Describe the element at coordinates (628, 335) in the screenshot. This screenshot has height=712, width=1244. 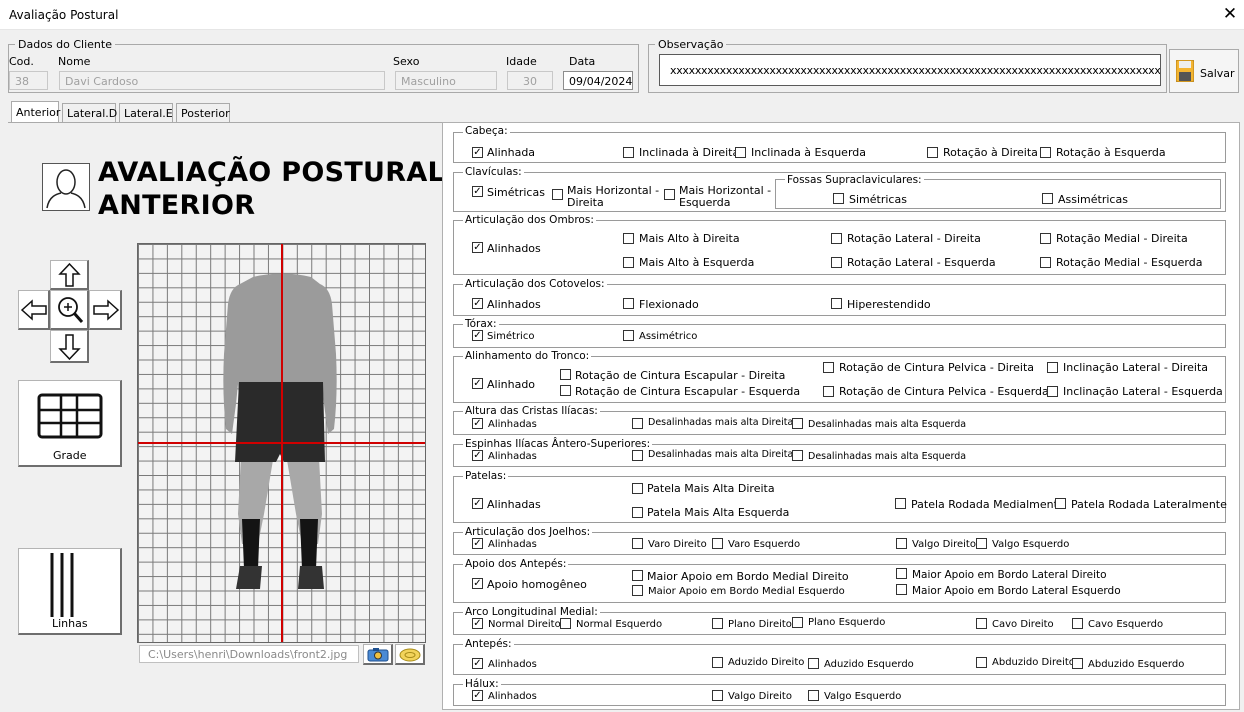
I see `checkbox-torax-assimetrico` at that location.